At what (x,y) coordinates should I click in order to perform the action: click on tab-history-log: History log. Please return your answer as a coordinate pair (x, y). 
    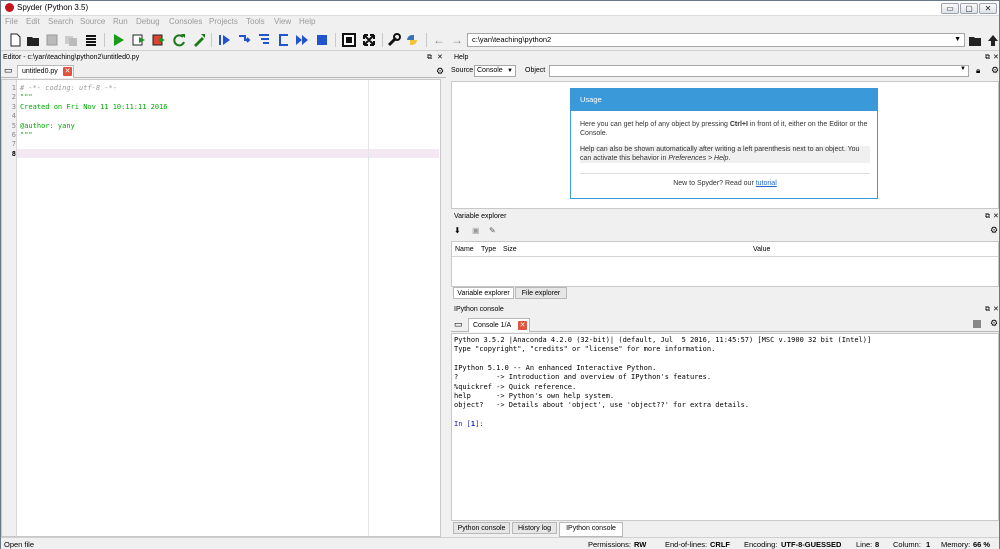
    Looking at the image, I should click on (534, 528).